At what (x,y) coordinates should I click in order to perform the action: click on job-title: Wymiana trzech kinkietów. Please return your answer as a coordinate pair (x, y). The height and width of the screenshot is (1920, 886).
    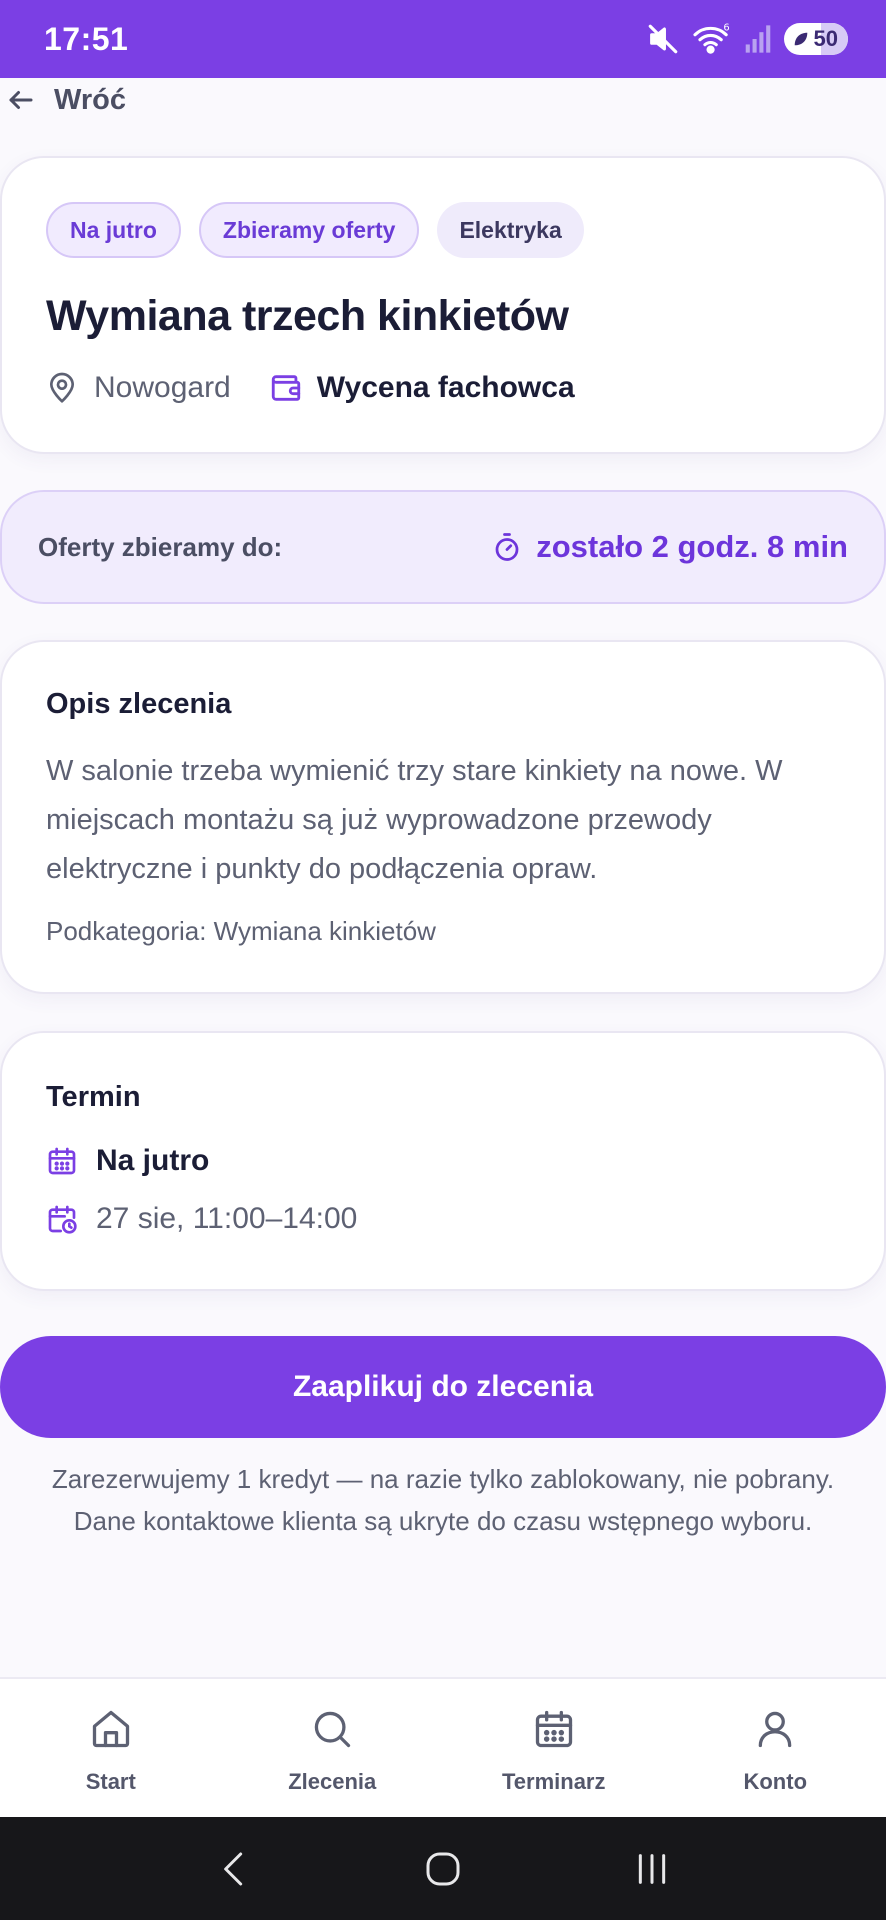
    Looking at the image, I should click on (307, 316).